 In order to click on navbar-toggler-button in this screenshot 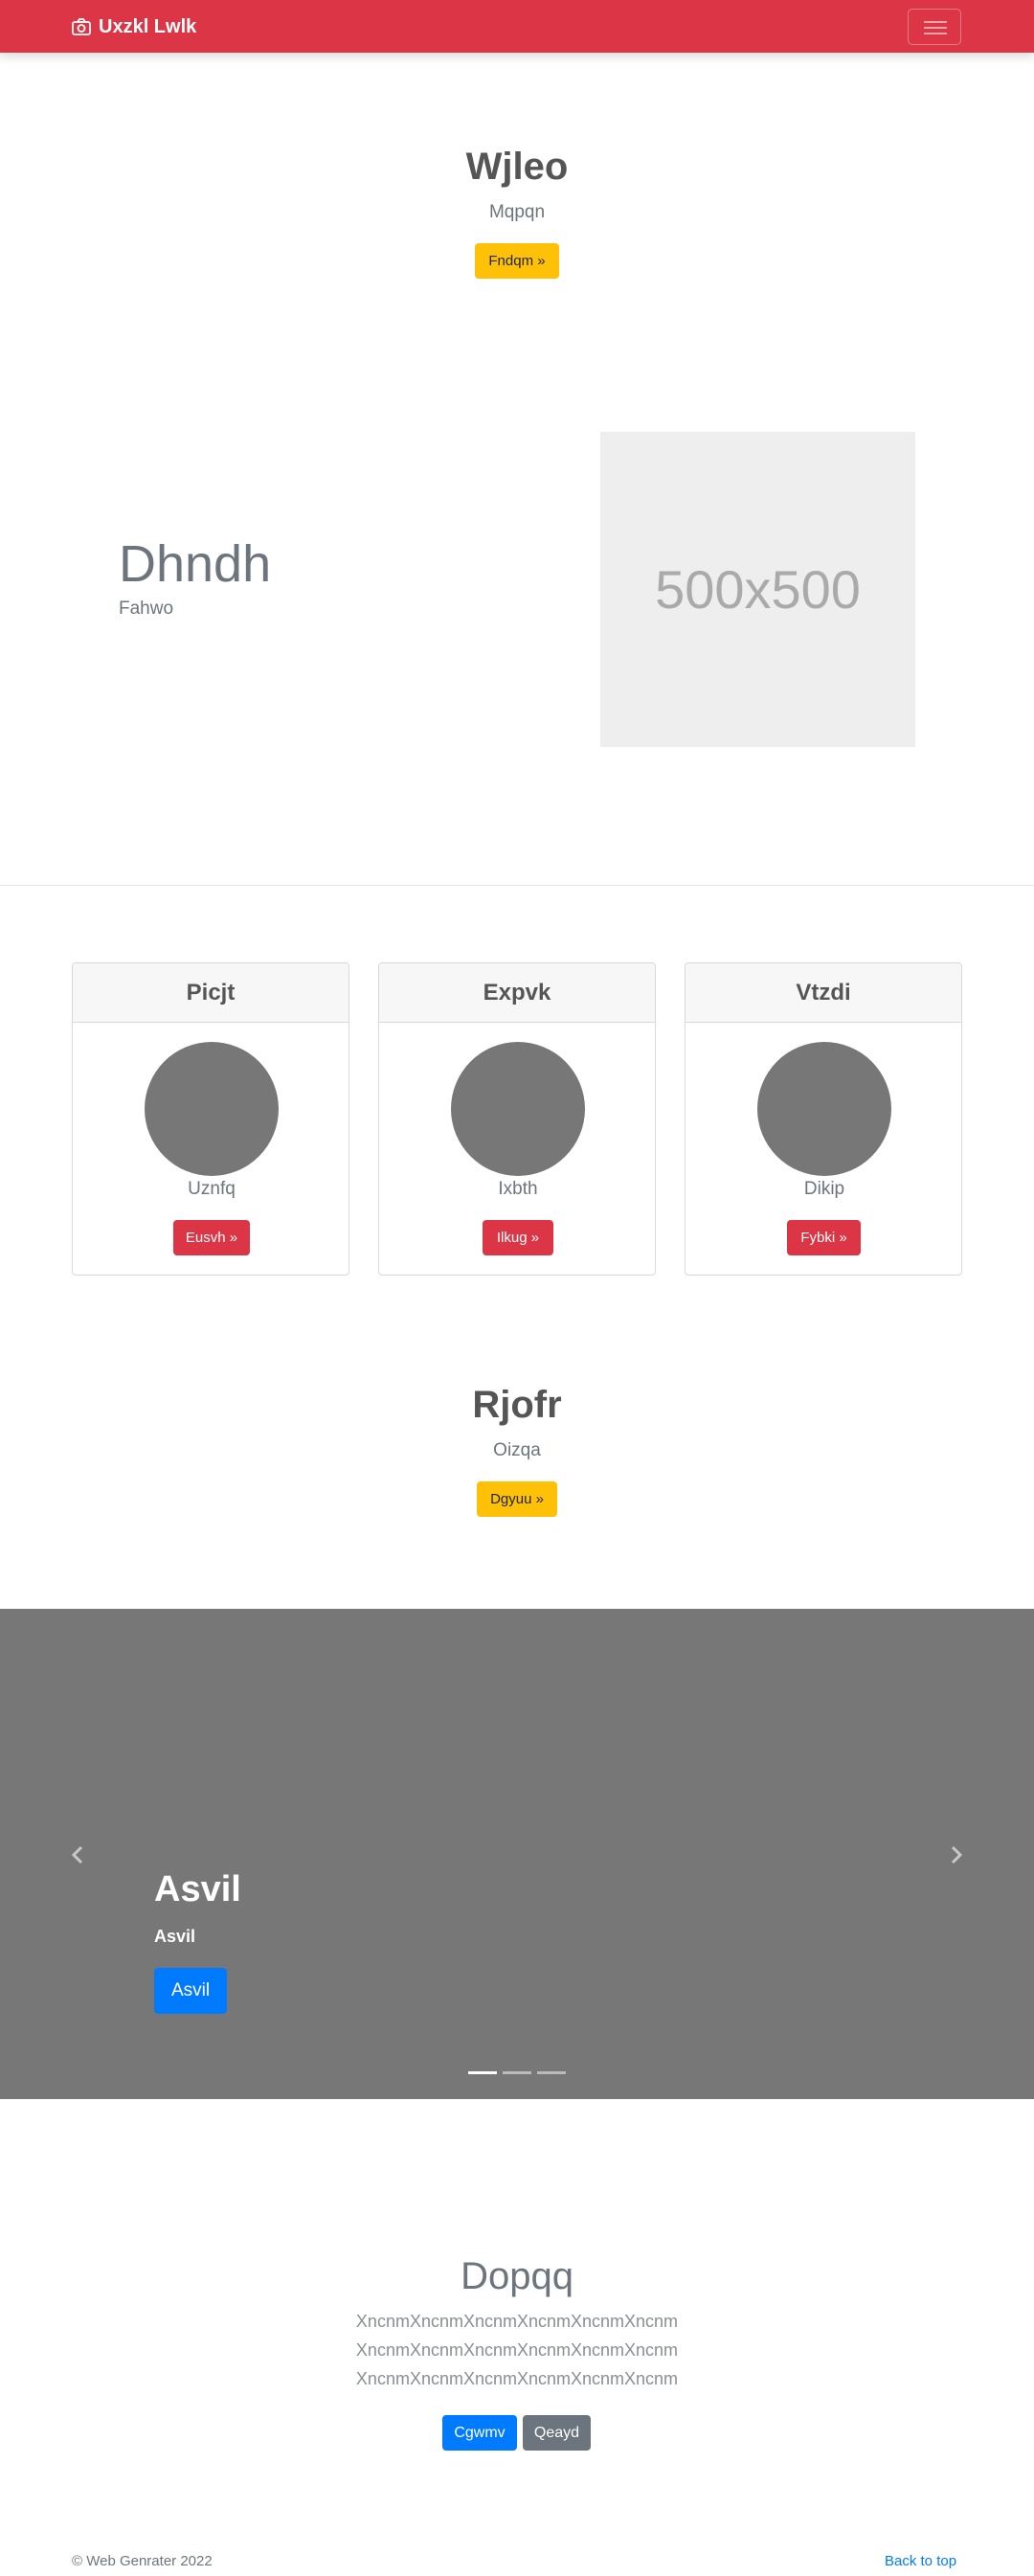, I will do `click(934, 27)`.